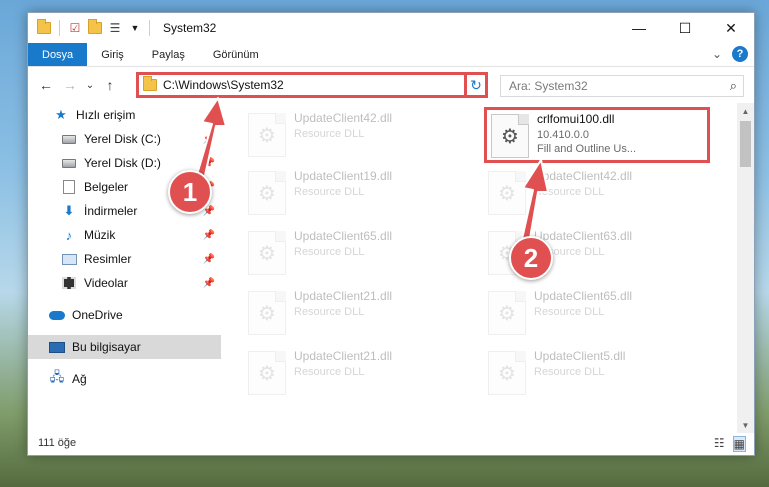 The height and width of the screenshot is (487, 769). What do you see at coordinates (531, 258) in the screenshot?
I see `callout-2: 2` at bounding box center [531, 258].